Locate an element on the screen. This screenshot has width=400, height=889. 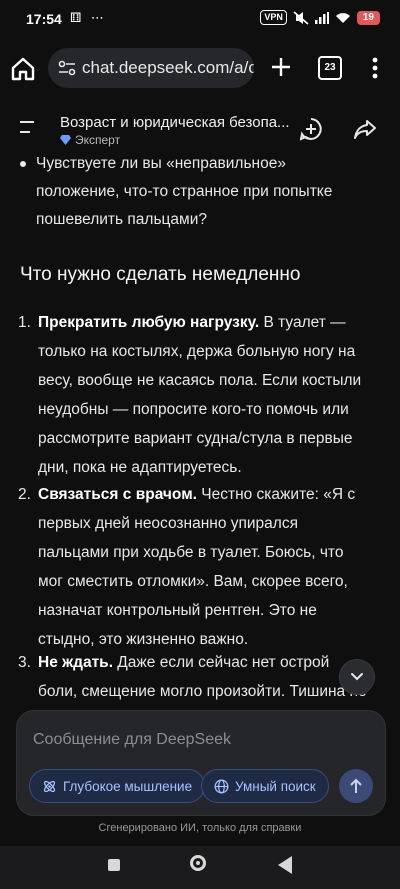
mute-icon is located at coordinates (301, 17).